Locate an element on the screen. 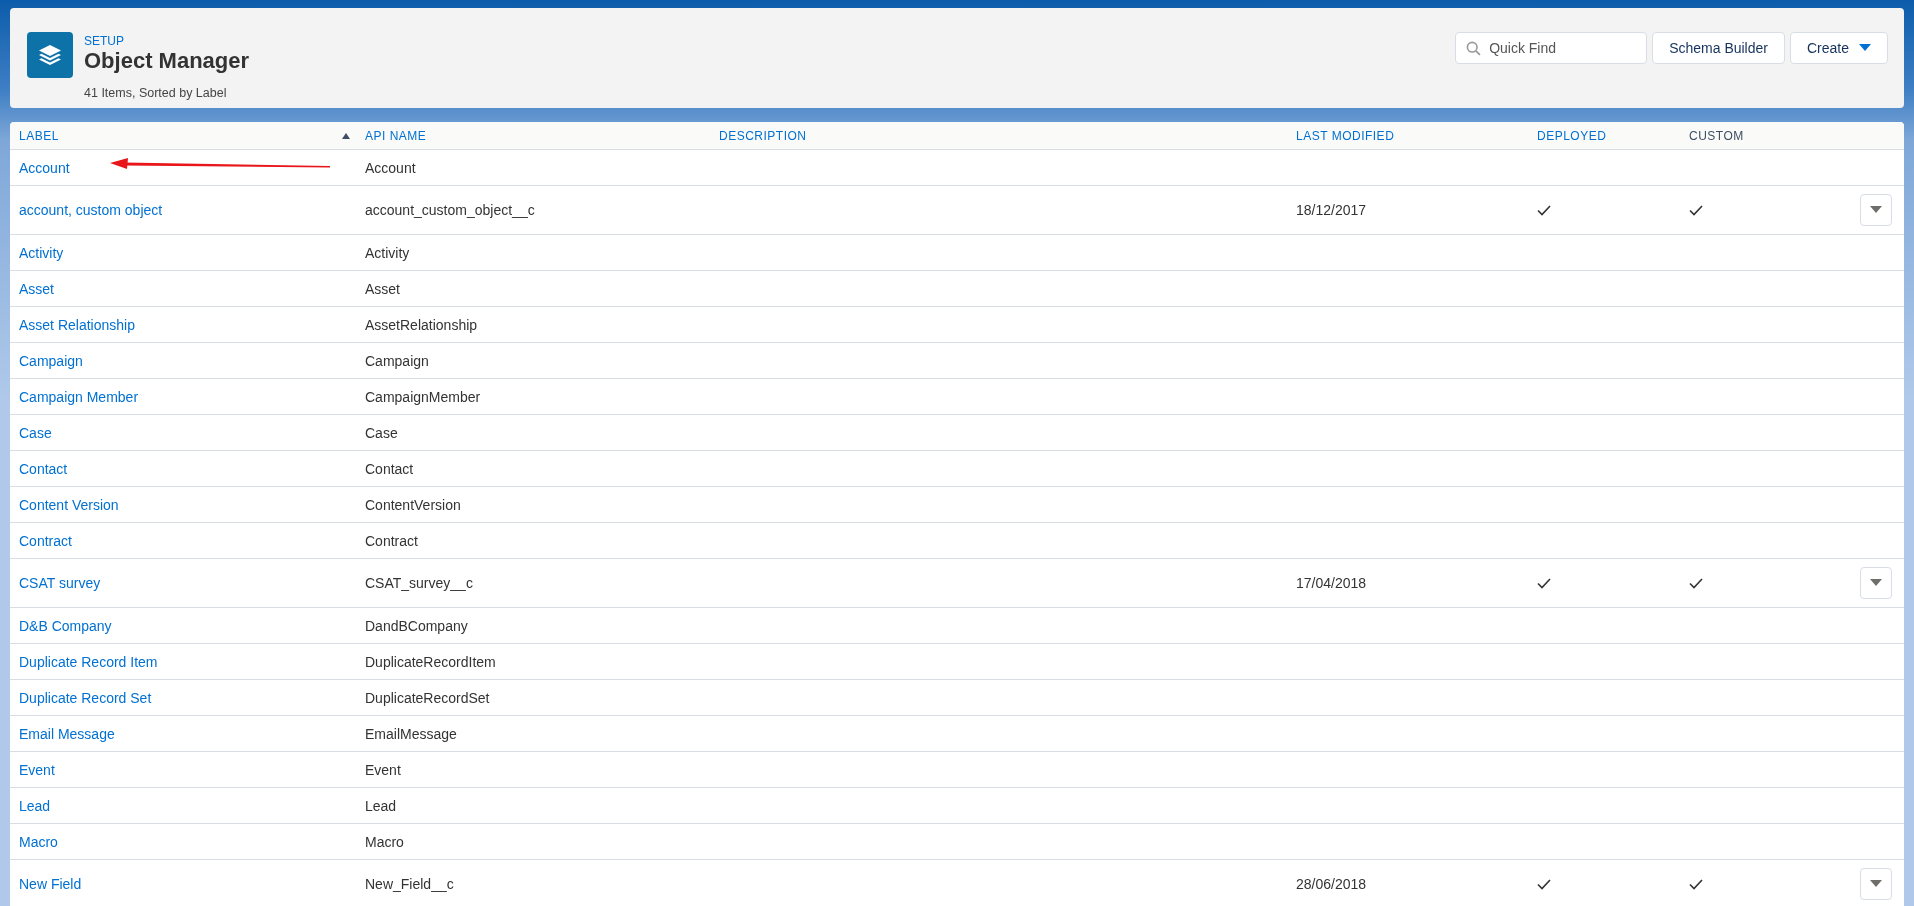  api-name-cell: AssetRelationship is located at coordinates (421, 324).